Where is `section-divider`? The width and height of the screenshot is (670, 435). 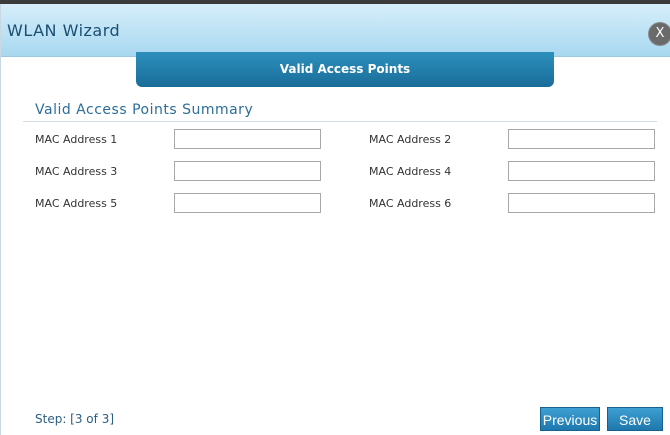
section-divider is located at coordinates (340, 121).